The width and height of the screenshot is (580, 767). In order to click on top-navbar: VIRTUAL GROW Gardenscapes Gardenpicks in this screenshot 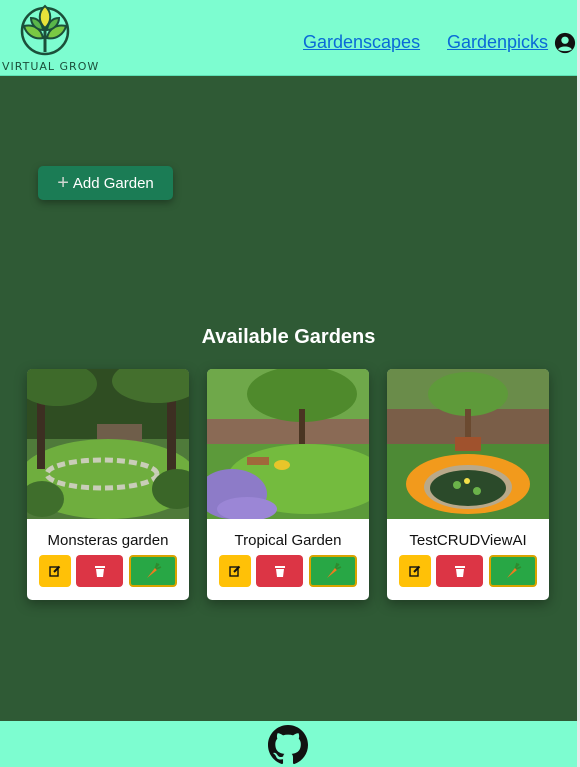, I will do `click(288, 38)`.